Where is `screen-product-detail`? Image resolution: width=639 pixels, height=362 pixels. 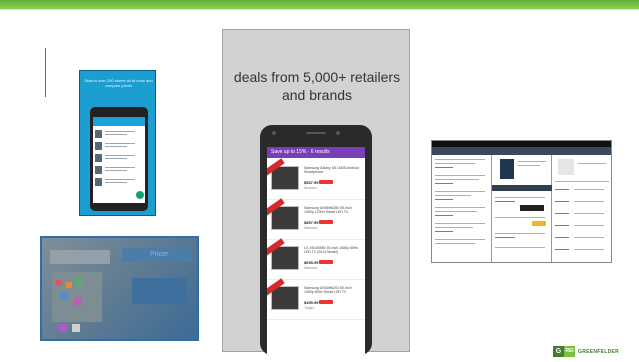 screen-product-detail is located at coordinates (522, 201).